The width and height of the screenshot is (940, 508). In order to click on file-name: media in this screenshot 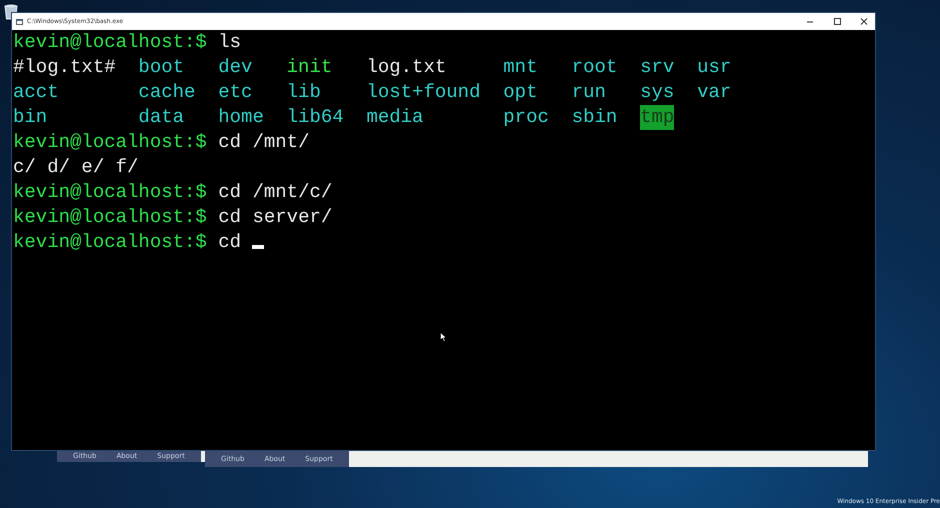, I will do `click(395, 117)`.